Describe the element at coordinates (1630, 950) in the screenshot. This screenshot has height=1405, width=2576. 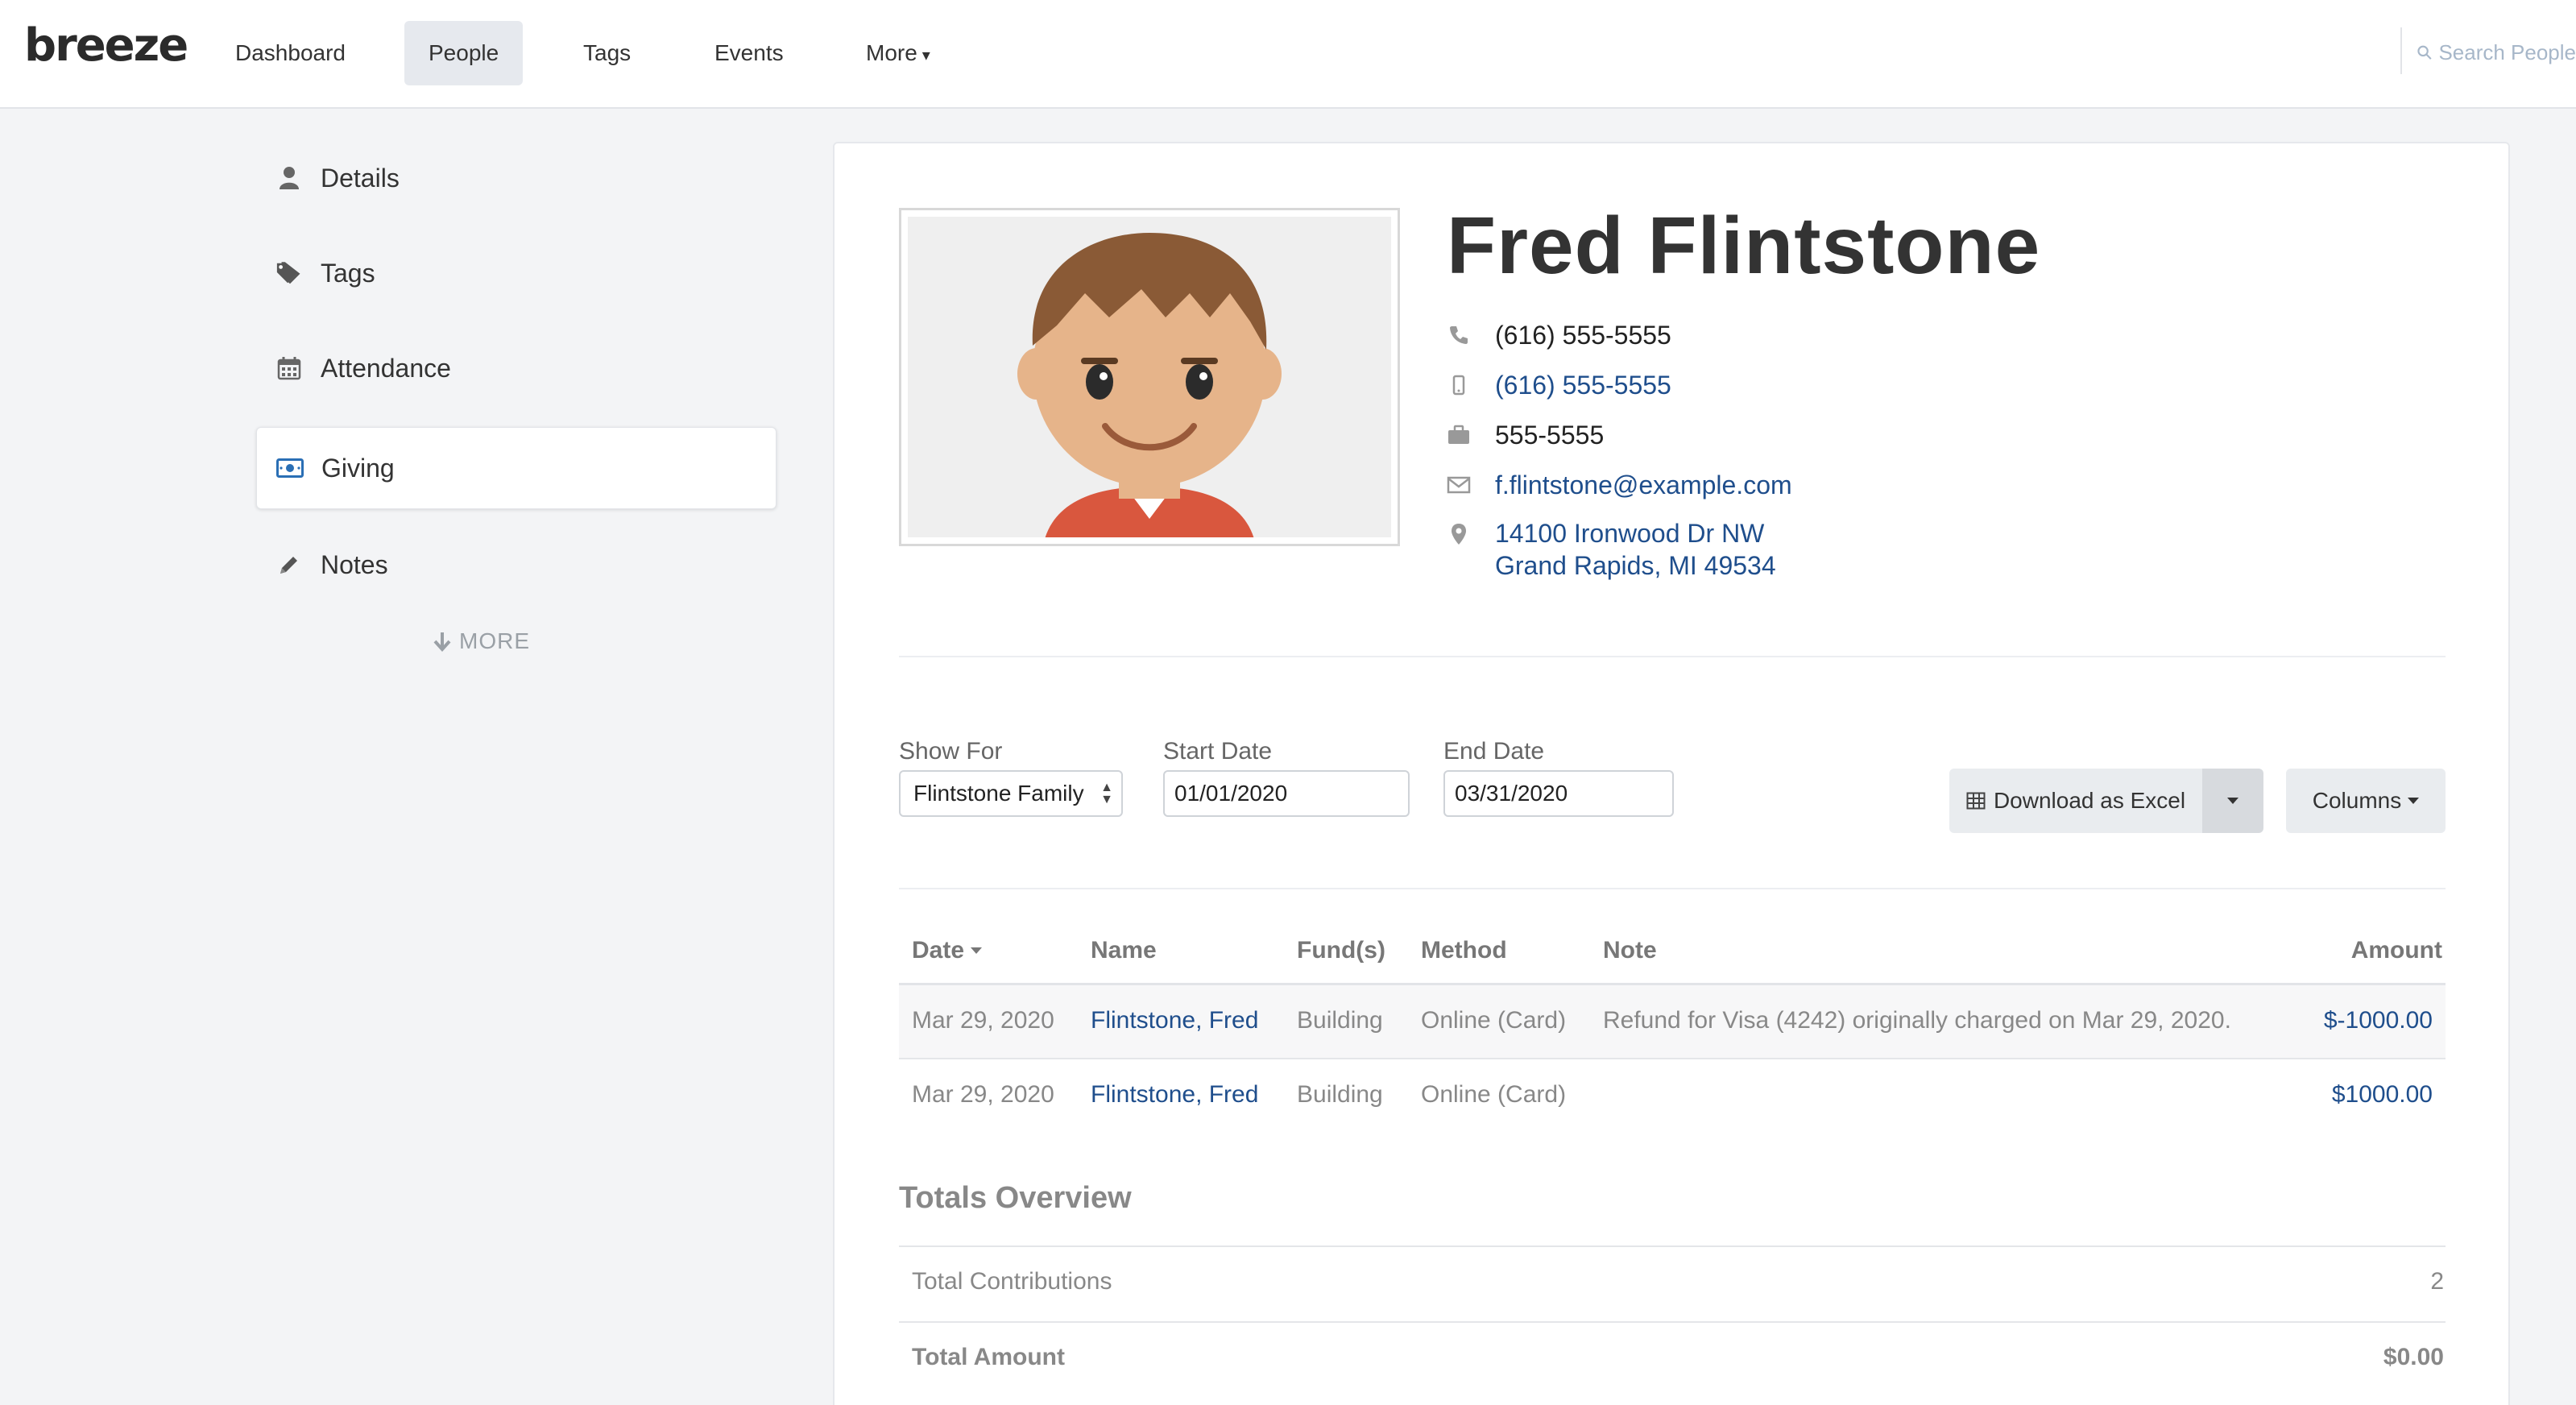
I see `column-header-note: Note` at that location.